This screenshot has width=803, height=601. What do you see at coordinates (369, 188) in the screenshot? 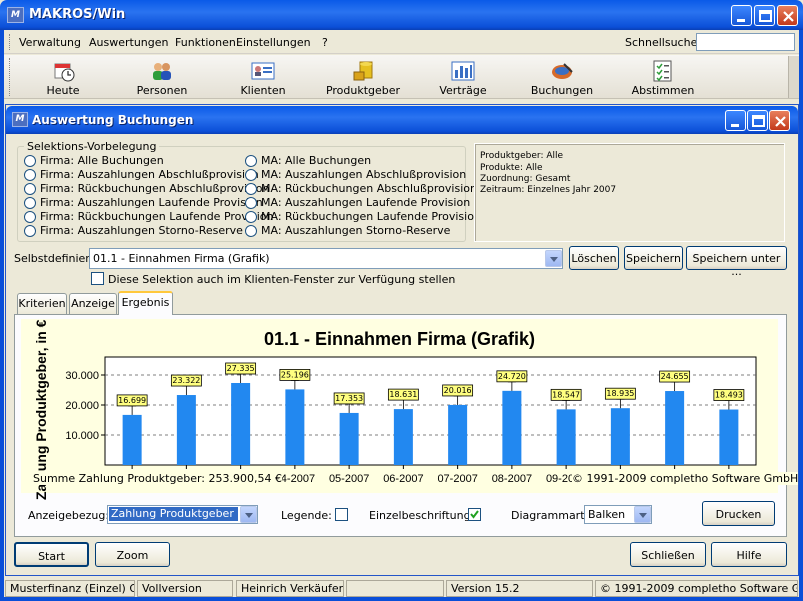
I see `selection-radio-label: MA: Rückbuchungen Abschlußprovision` at bounding box center [369, 188].